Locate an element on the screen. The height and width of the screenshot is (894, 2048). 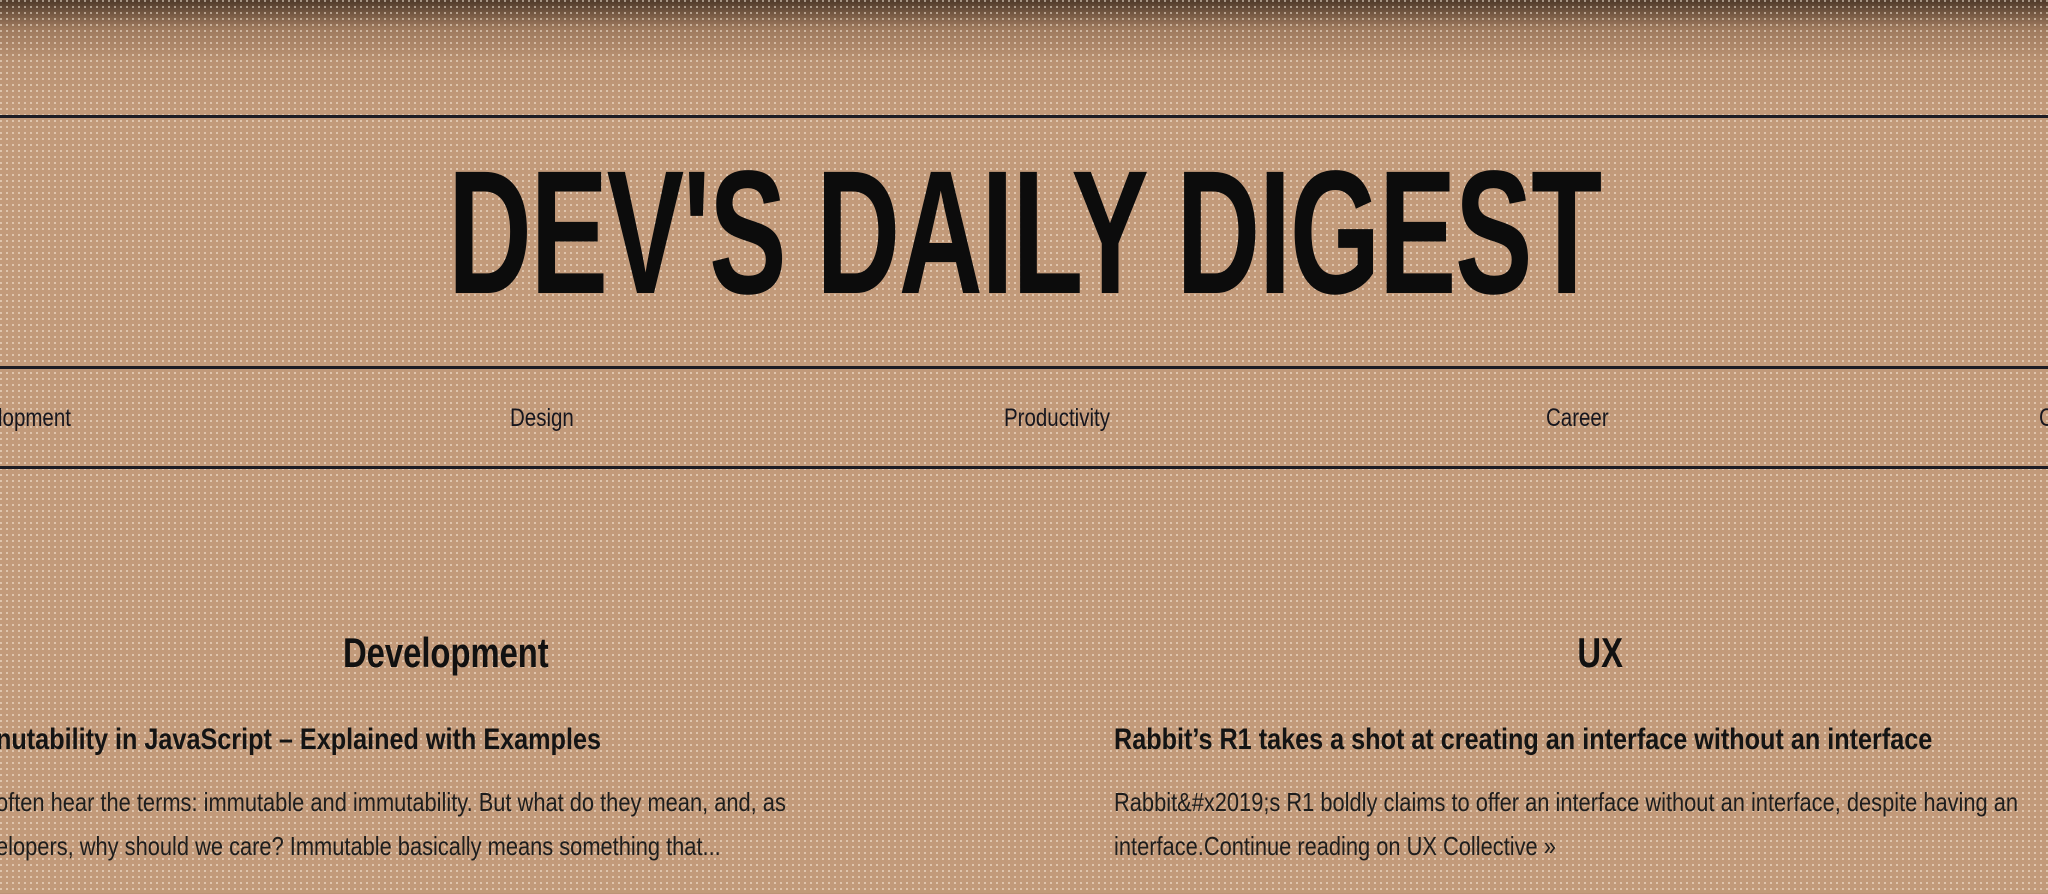
nav-item-development: lopment is located at coordinates (43, 418).